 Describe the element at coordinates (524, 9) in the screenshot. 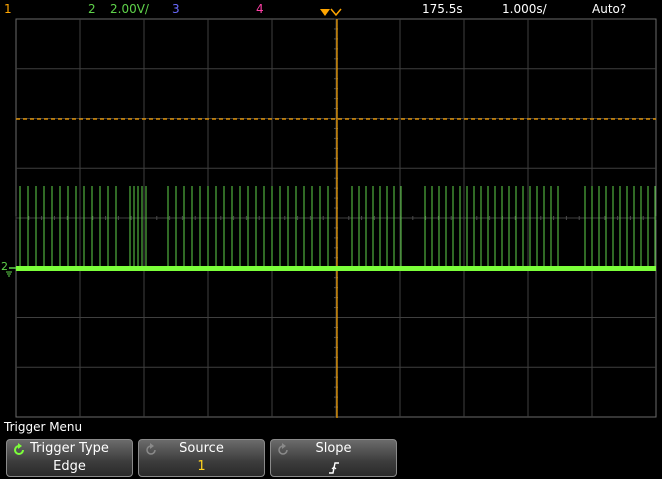

I see `time-scale: 1.000s/` at that location.